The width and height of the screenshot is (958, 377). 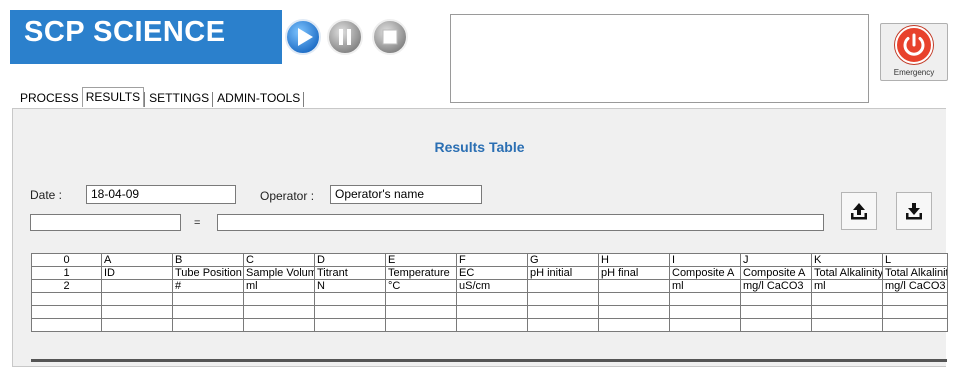 I want to click on grid-scroll-edge, so click(x=489, y=360).